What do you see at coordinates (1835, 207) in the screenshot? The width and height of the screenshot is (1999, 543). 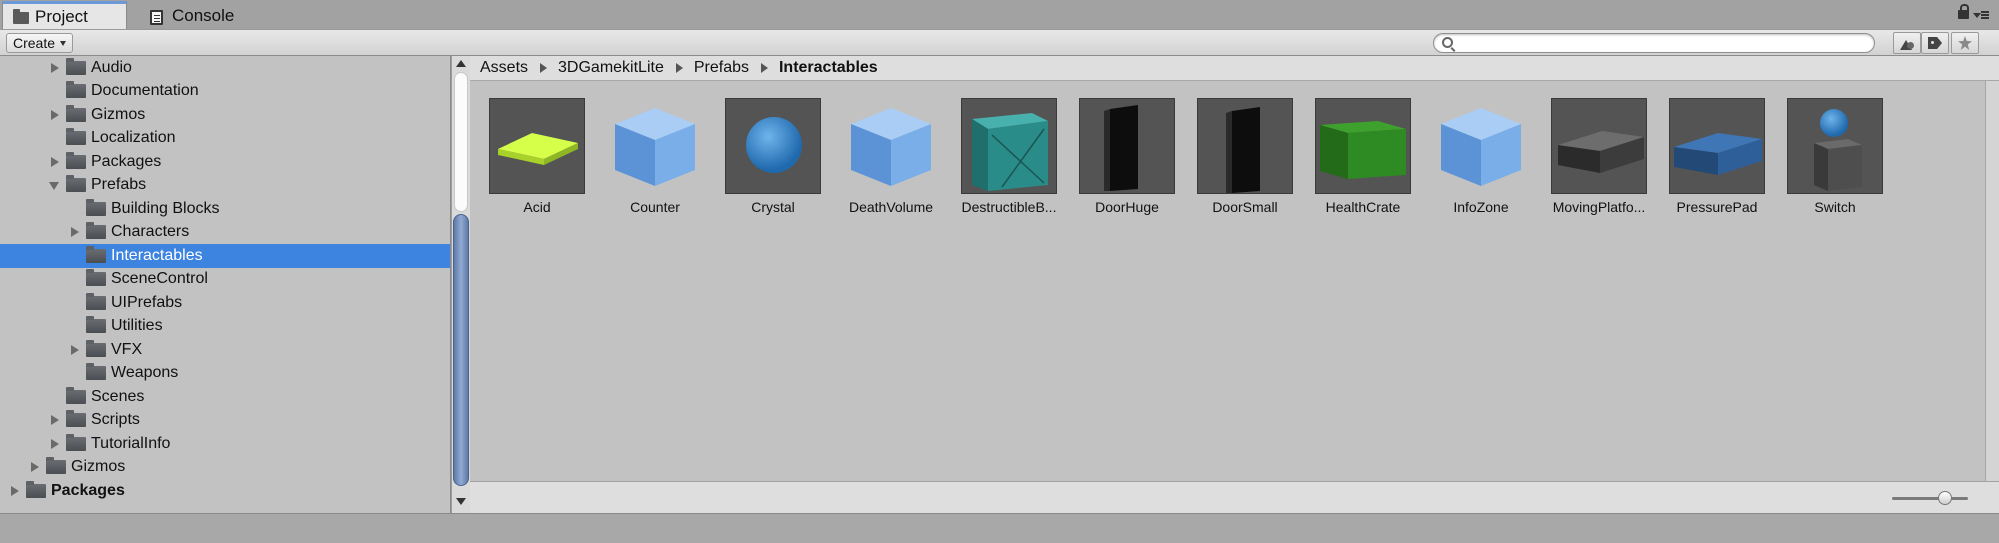 I see `asset-label: Switch` at bounding box center [1835, 207].